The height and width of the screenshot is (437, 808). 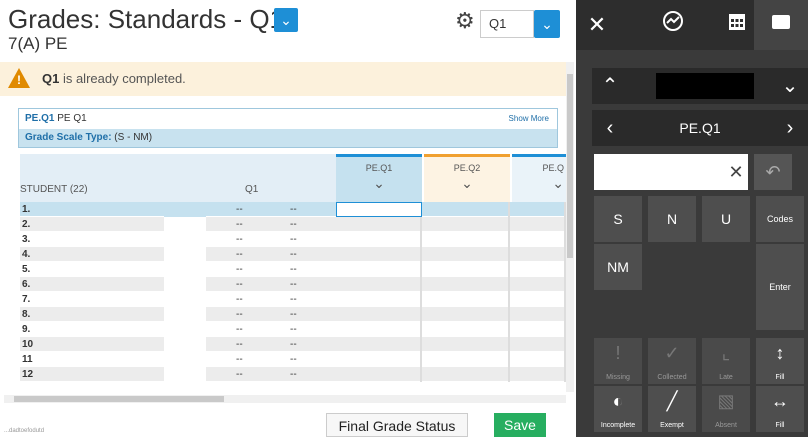 I want to click on column-pe-q1: PE.Q1 ⌄, so click(x=379, y=178).